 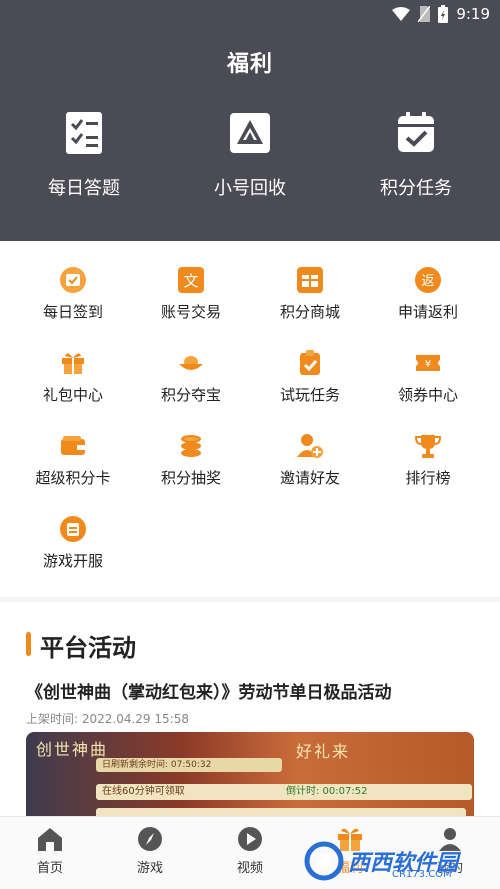 What do you see at coordinates (323, 751) in the screenshot?
I see `banner-title-right: 好礼来` at bounding box center [323, 751].